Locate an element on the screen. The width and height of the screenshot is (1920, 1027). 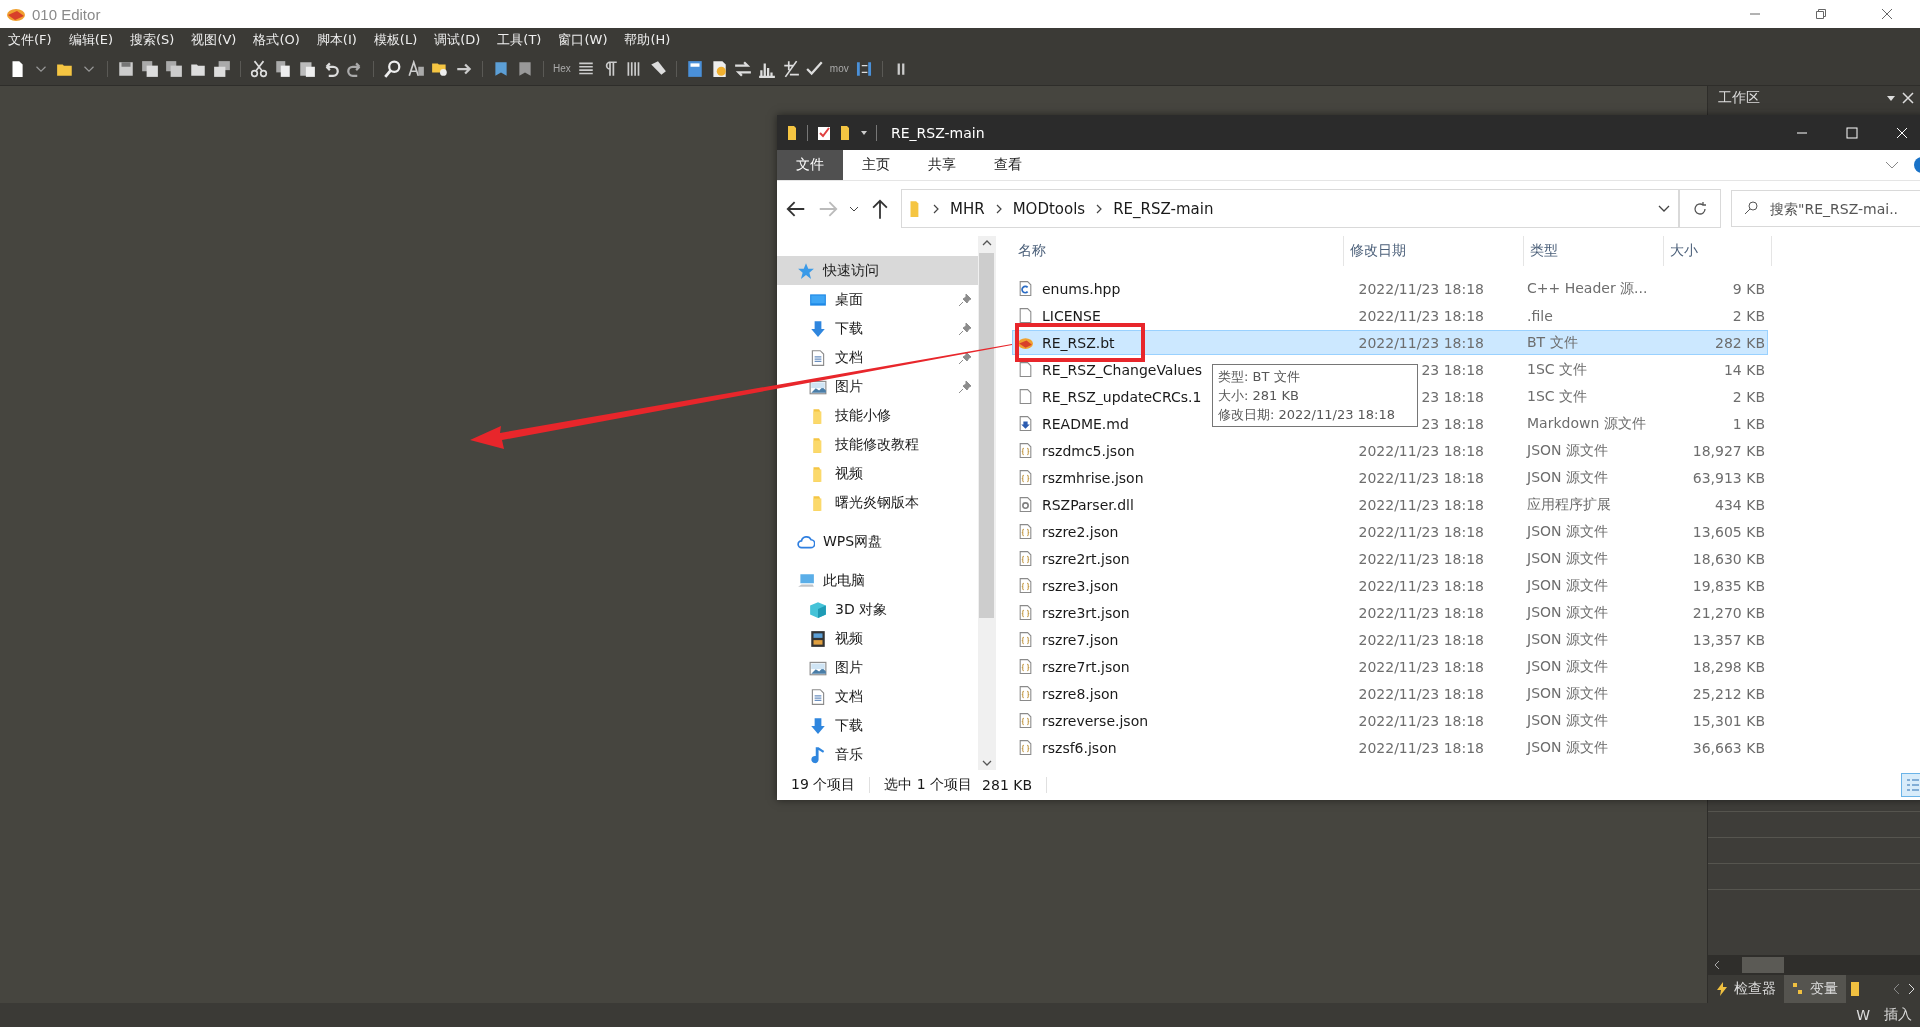
sidebar-item: 曙光炎钢版本 is located at coordinates (877, 502).